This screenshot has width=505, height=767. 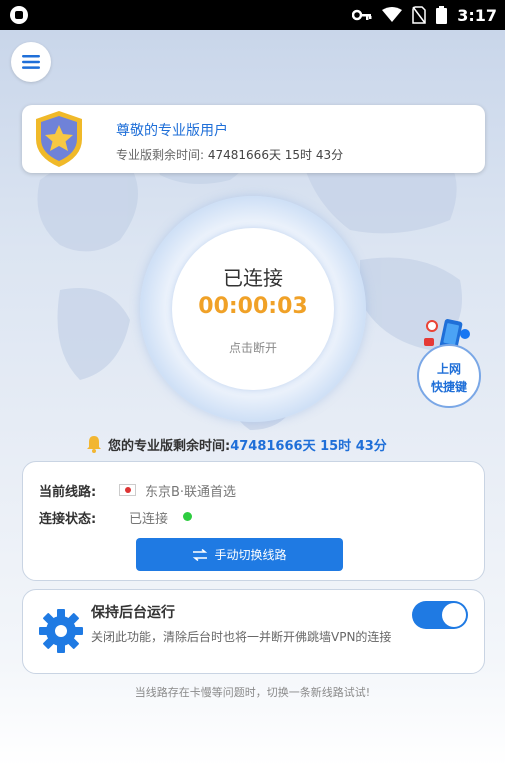 I want to click on menu-button, so click(x=31, y=62).